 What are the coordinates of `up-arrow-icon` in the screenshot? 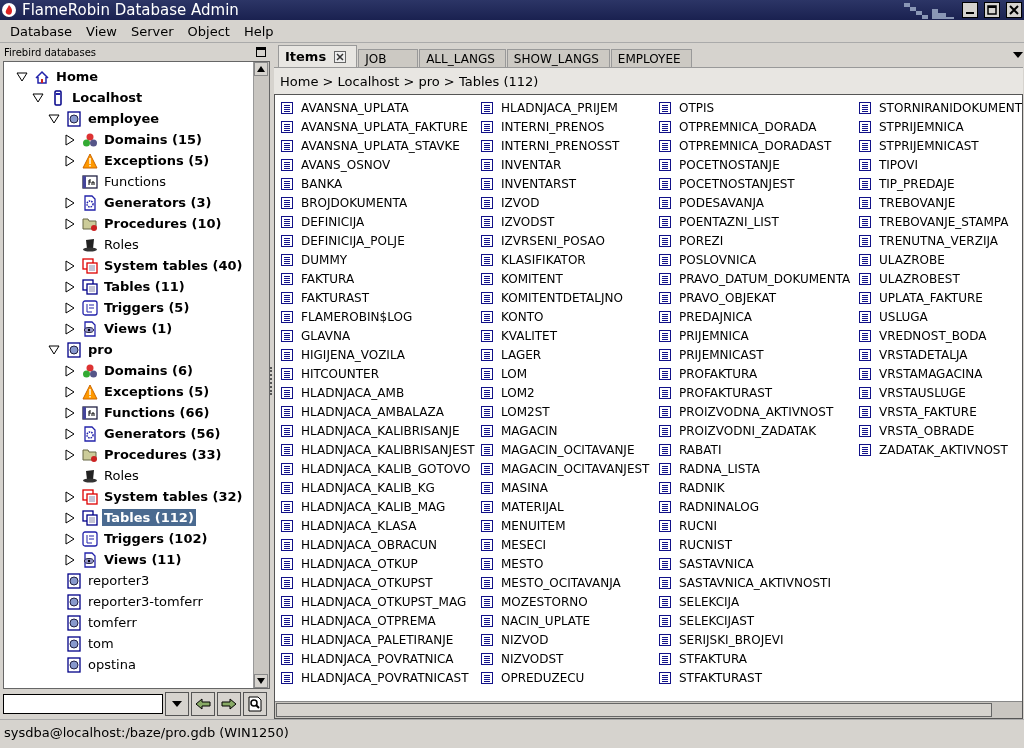 It's located at (261, 69).